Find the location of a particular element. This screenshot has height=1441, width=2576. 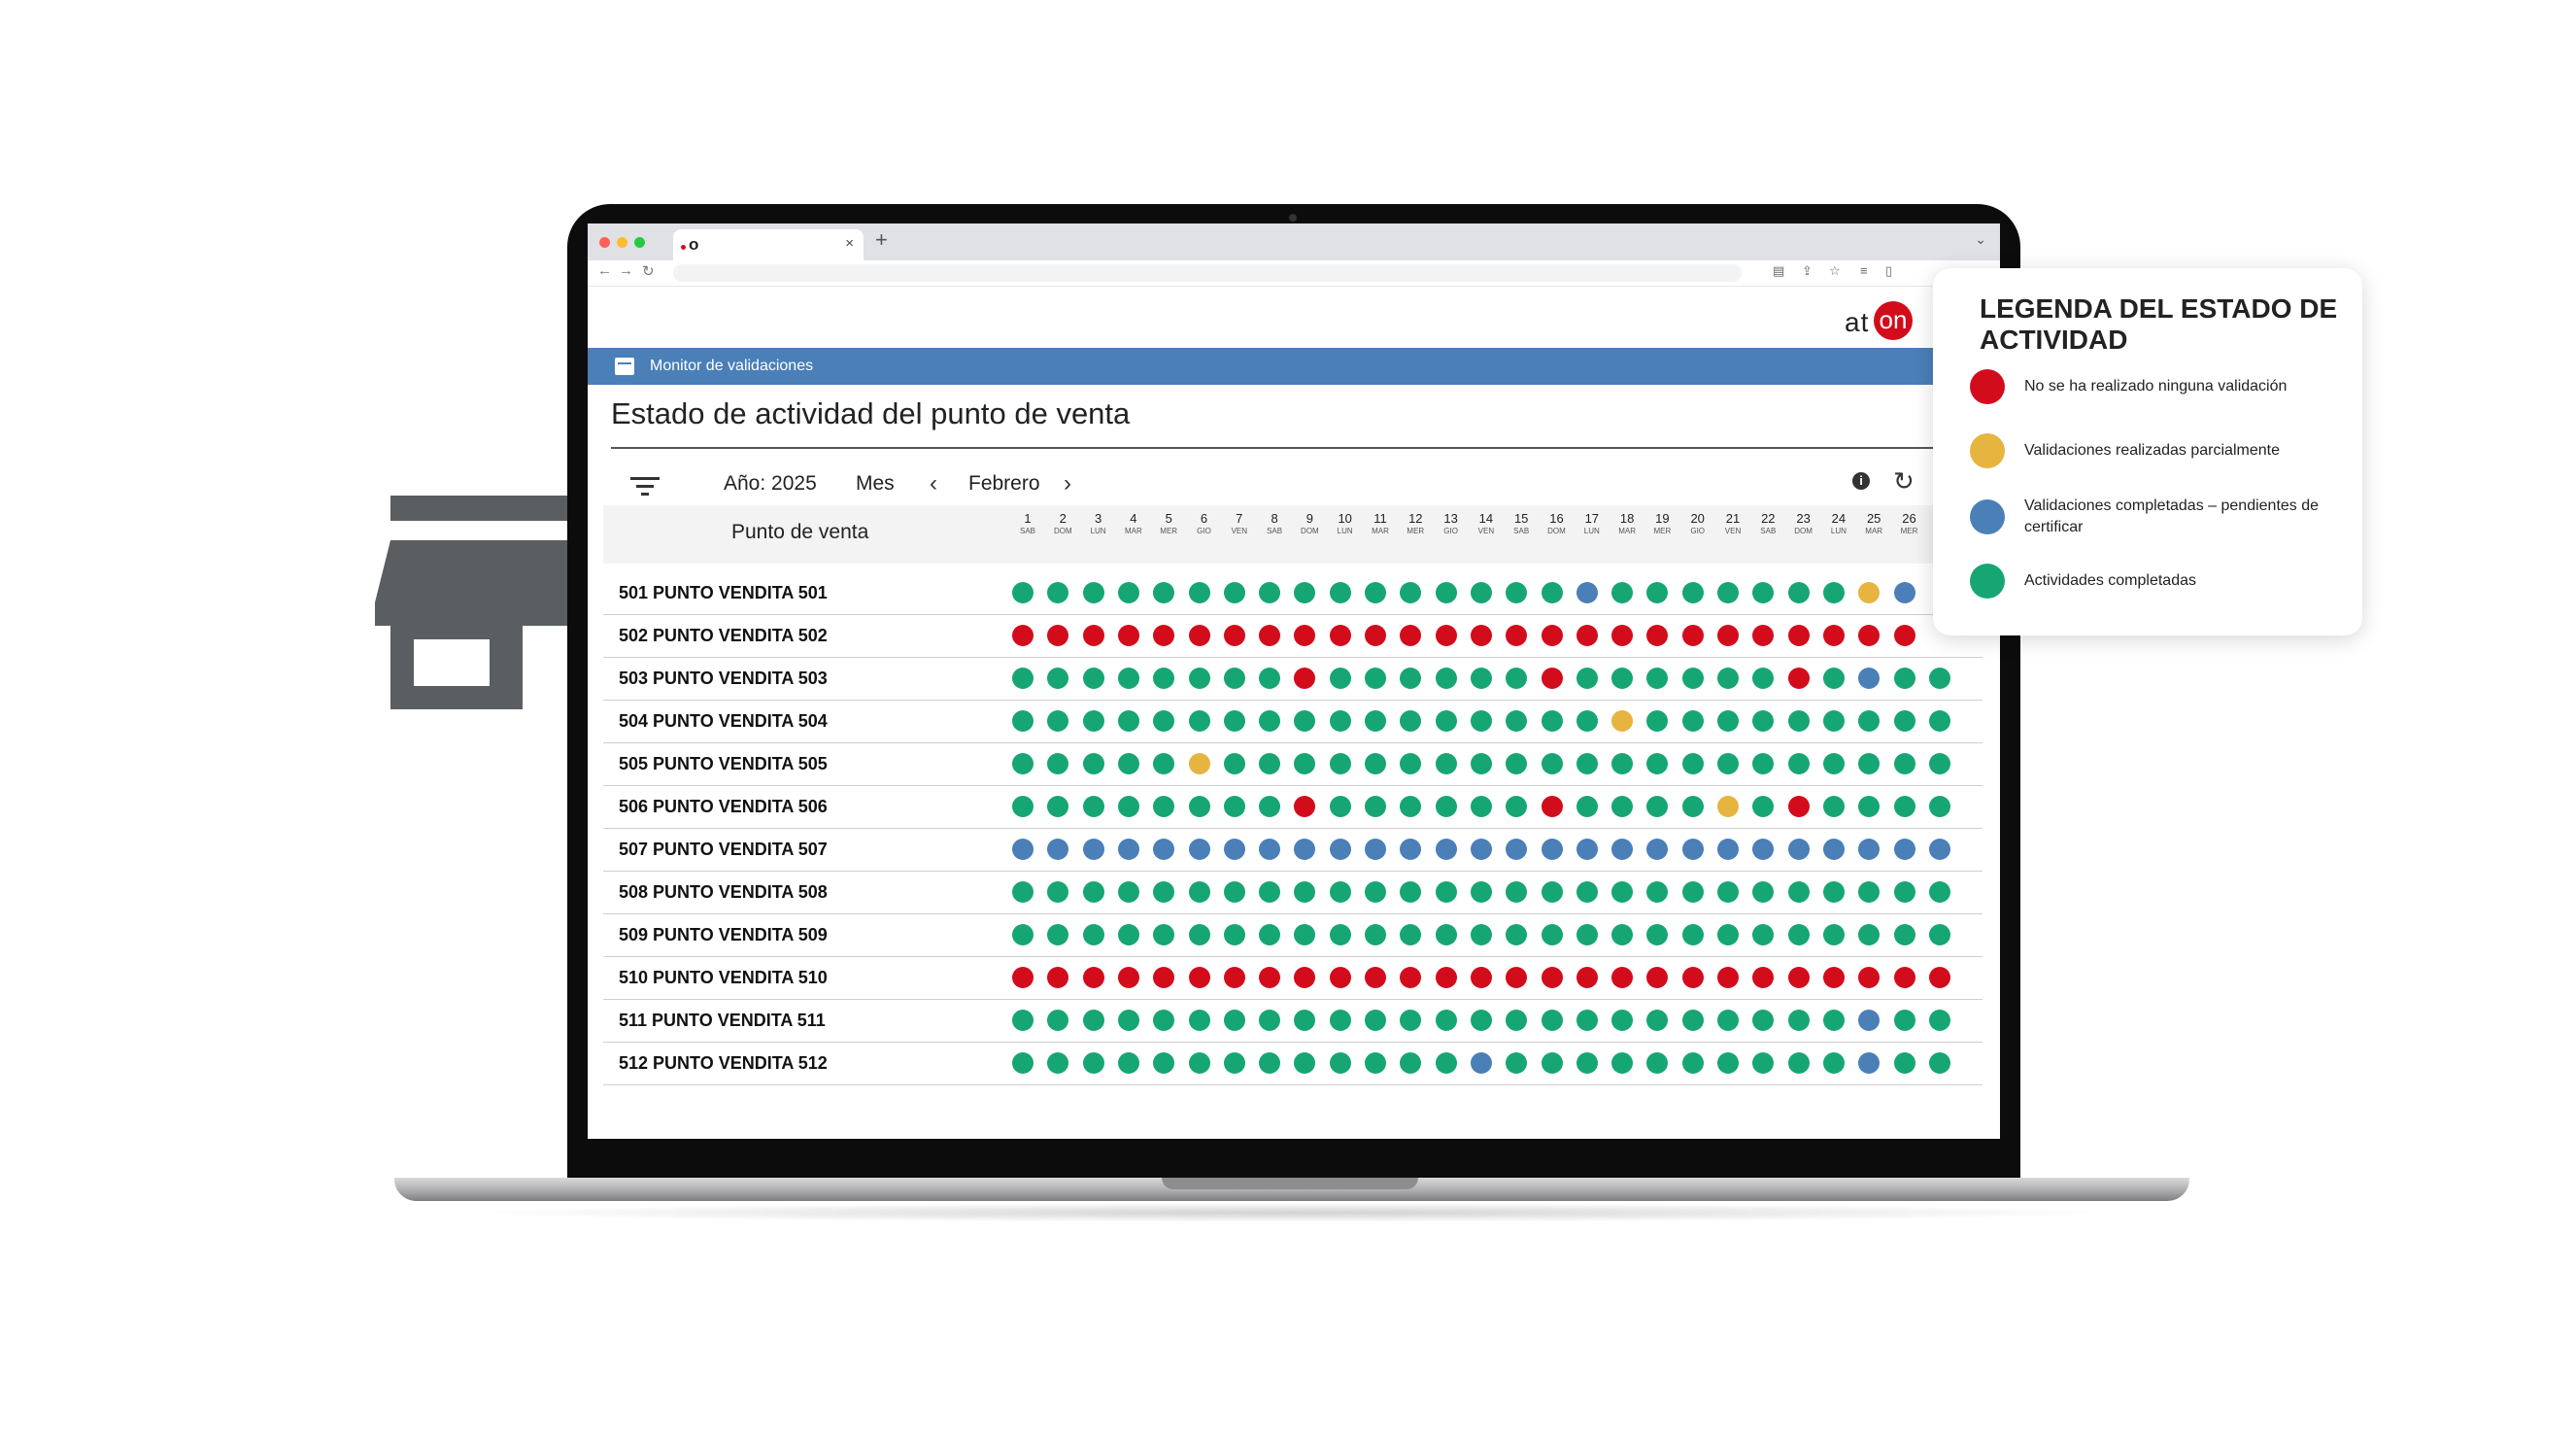

table-row: 505 PUNTO VENDITA 505 is located at coordinates (1293, 764).